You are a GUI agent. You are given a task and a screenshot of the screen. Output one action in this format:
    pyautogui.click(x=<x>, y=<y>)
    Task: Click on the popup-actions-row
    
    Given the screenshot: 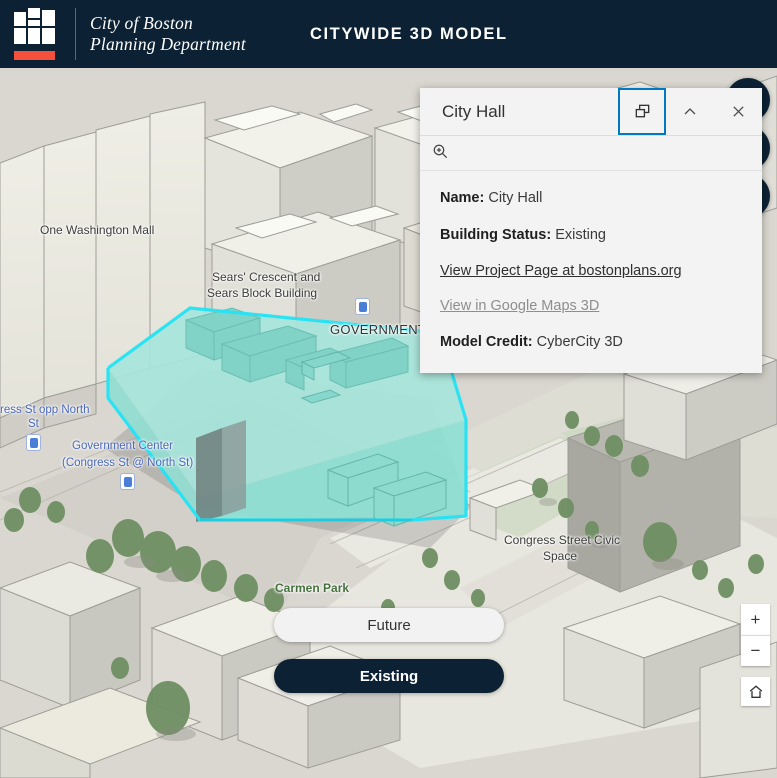 What is the action you would take?
    pyautogui.click(x=591, y=153)
    